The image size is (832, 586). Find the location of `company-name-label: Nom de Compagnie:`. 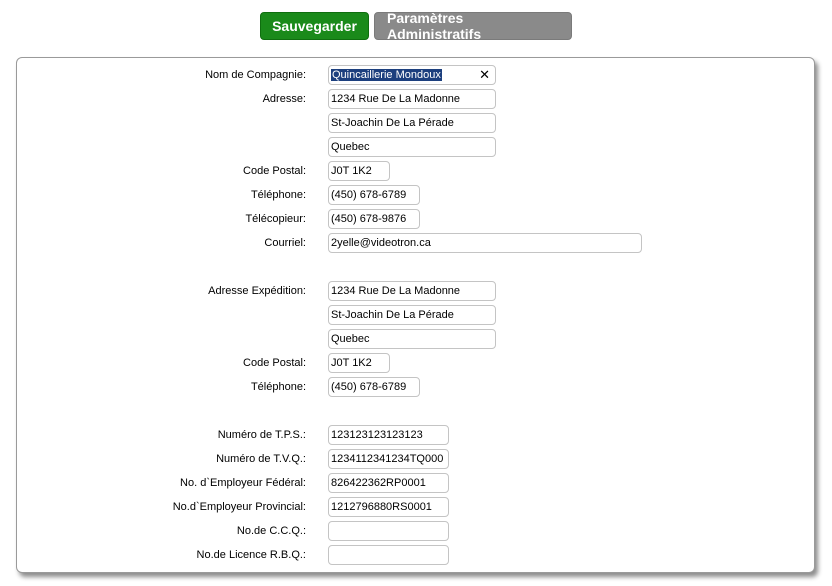

company-name-label: Nom de Compagnie: is located at coordinates (255, 75).